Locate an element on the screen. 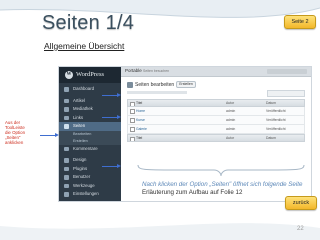  page-number: 22 is located at coordinates (300, 229).